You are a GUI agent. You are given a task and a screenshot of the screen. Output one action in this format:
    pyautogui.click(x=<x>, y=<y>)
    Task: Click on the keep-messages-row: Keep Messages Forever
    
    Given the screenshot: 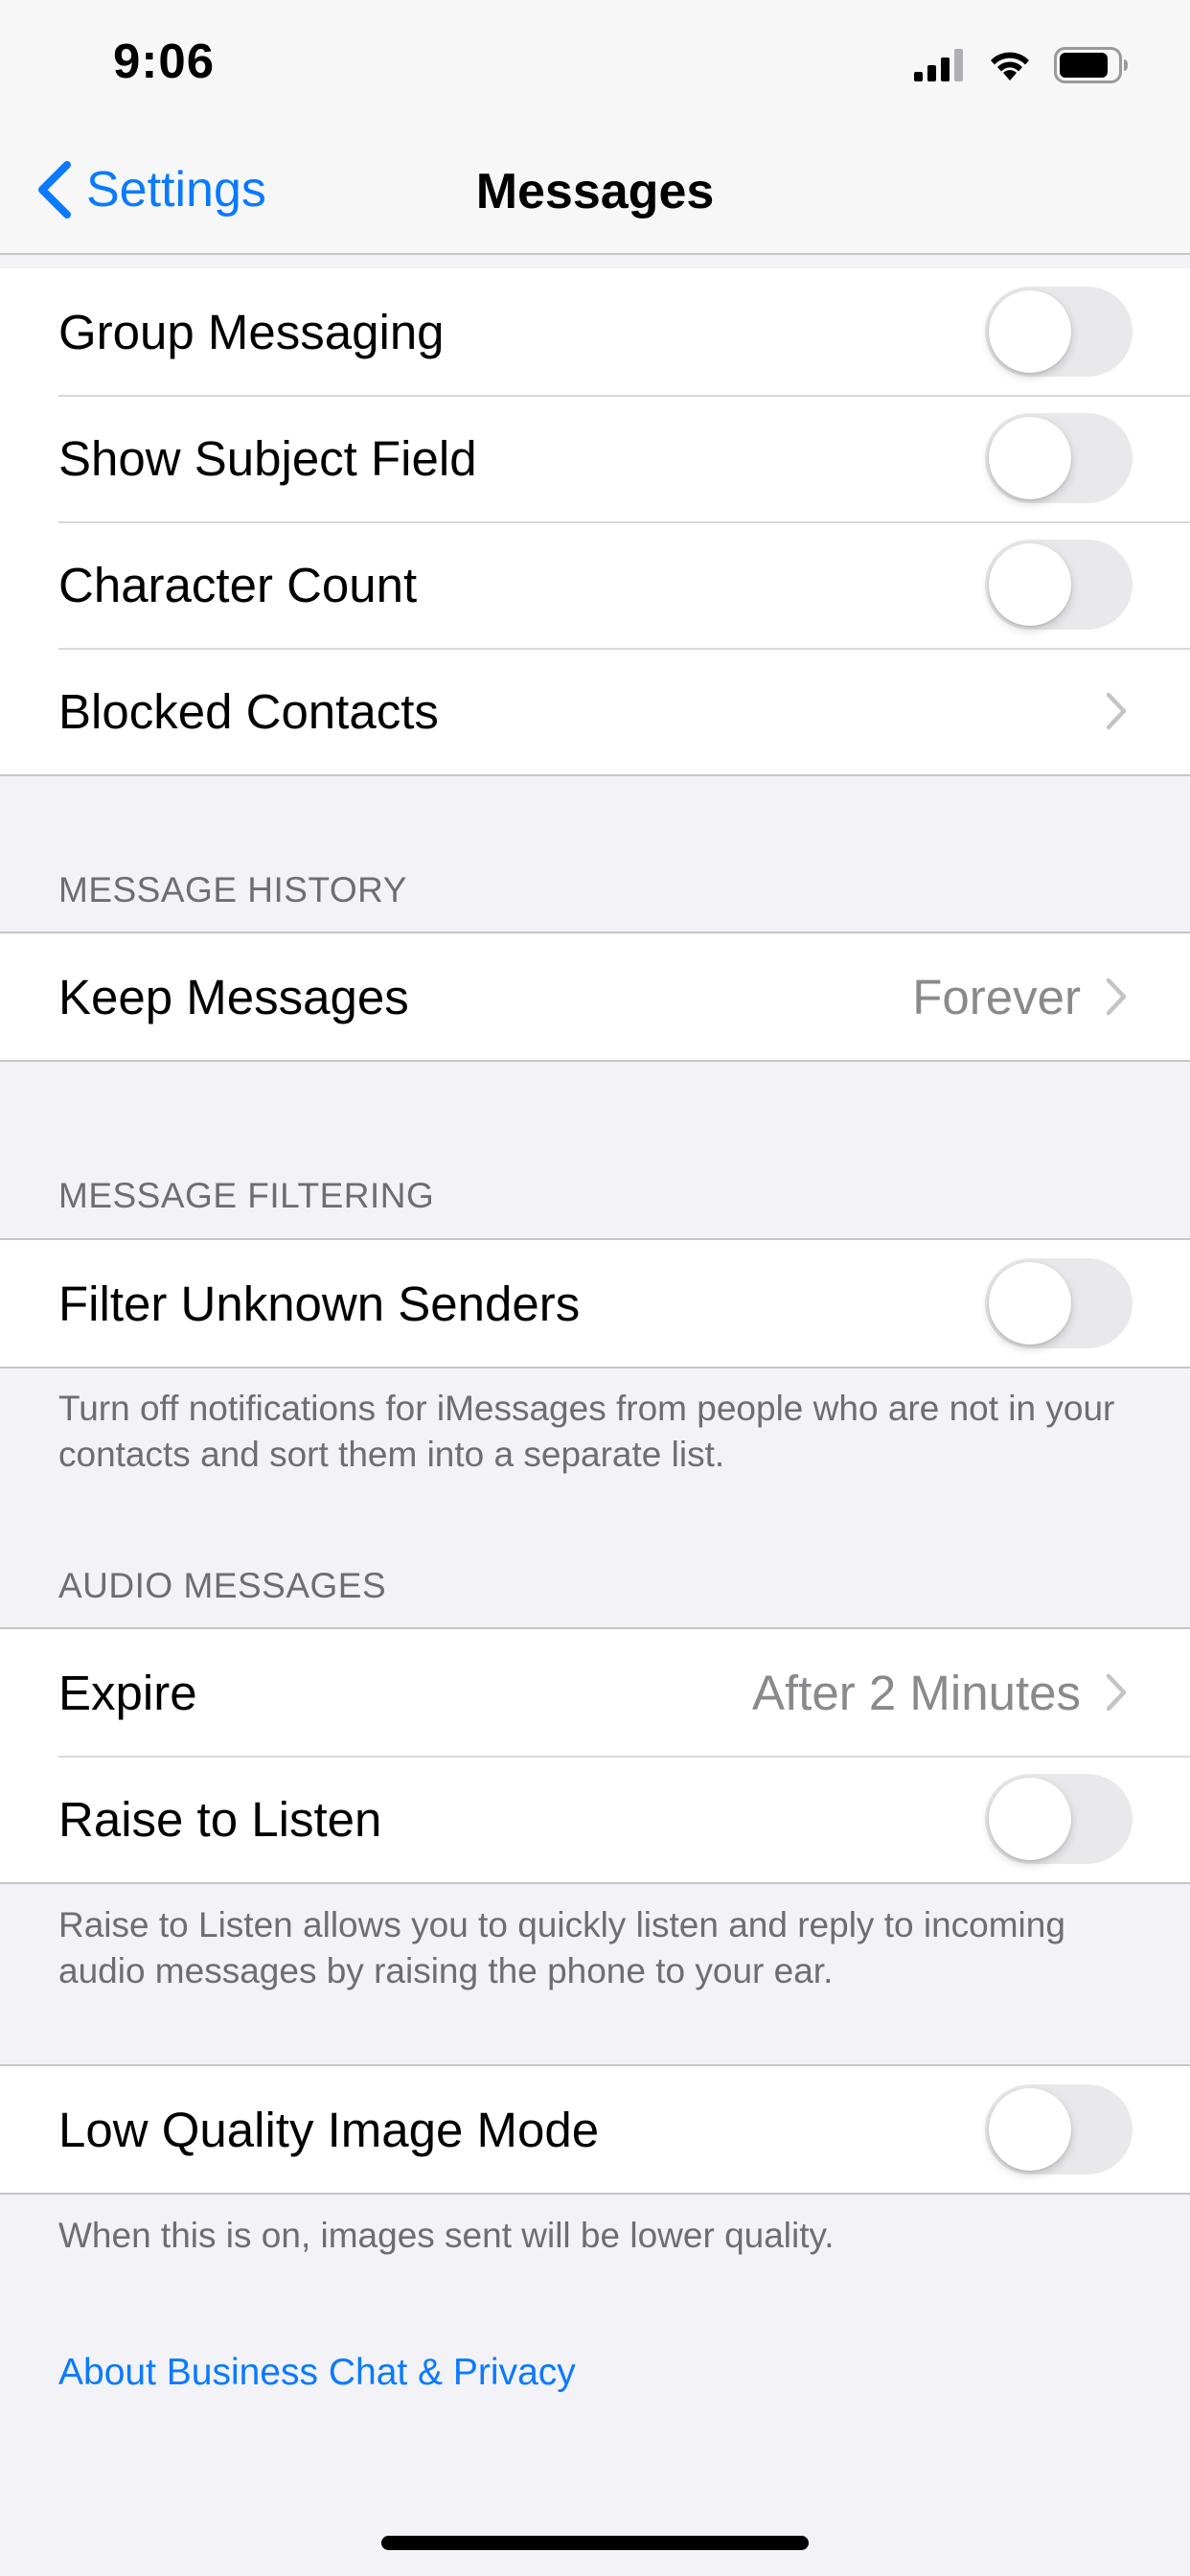 What is the action you would take?
    pyautogui.click(x=595, y=996)
    